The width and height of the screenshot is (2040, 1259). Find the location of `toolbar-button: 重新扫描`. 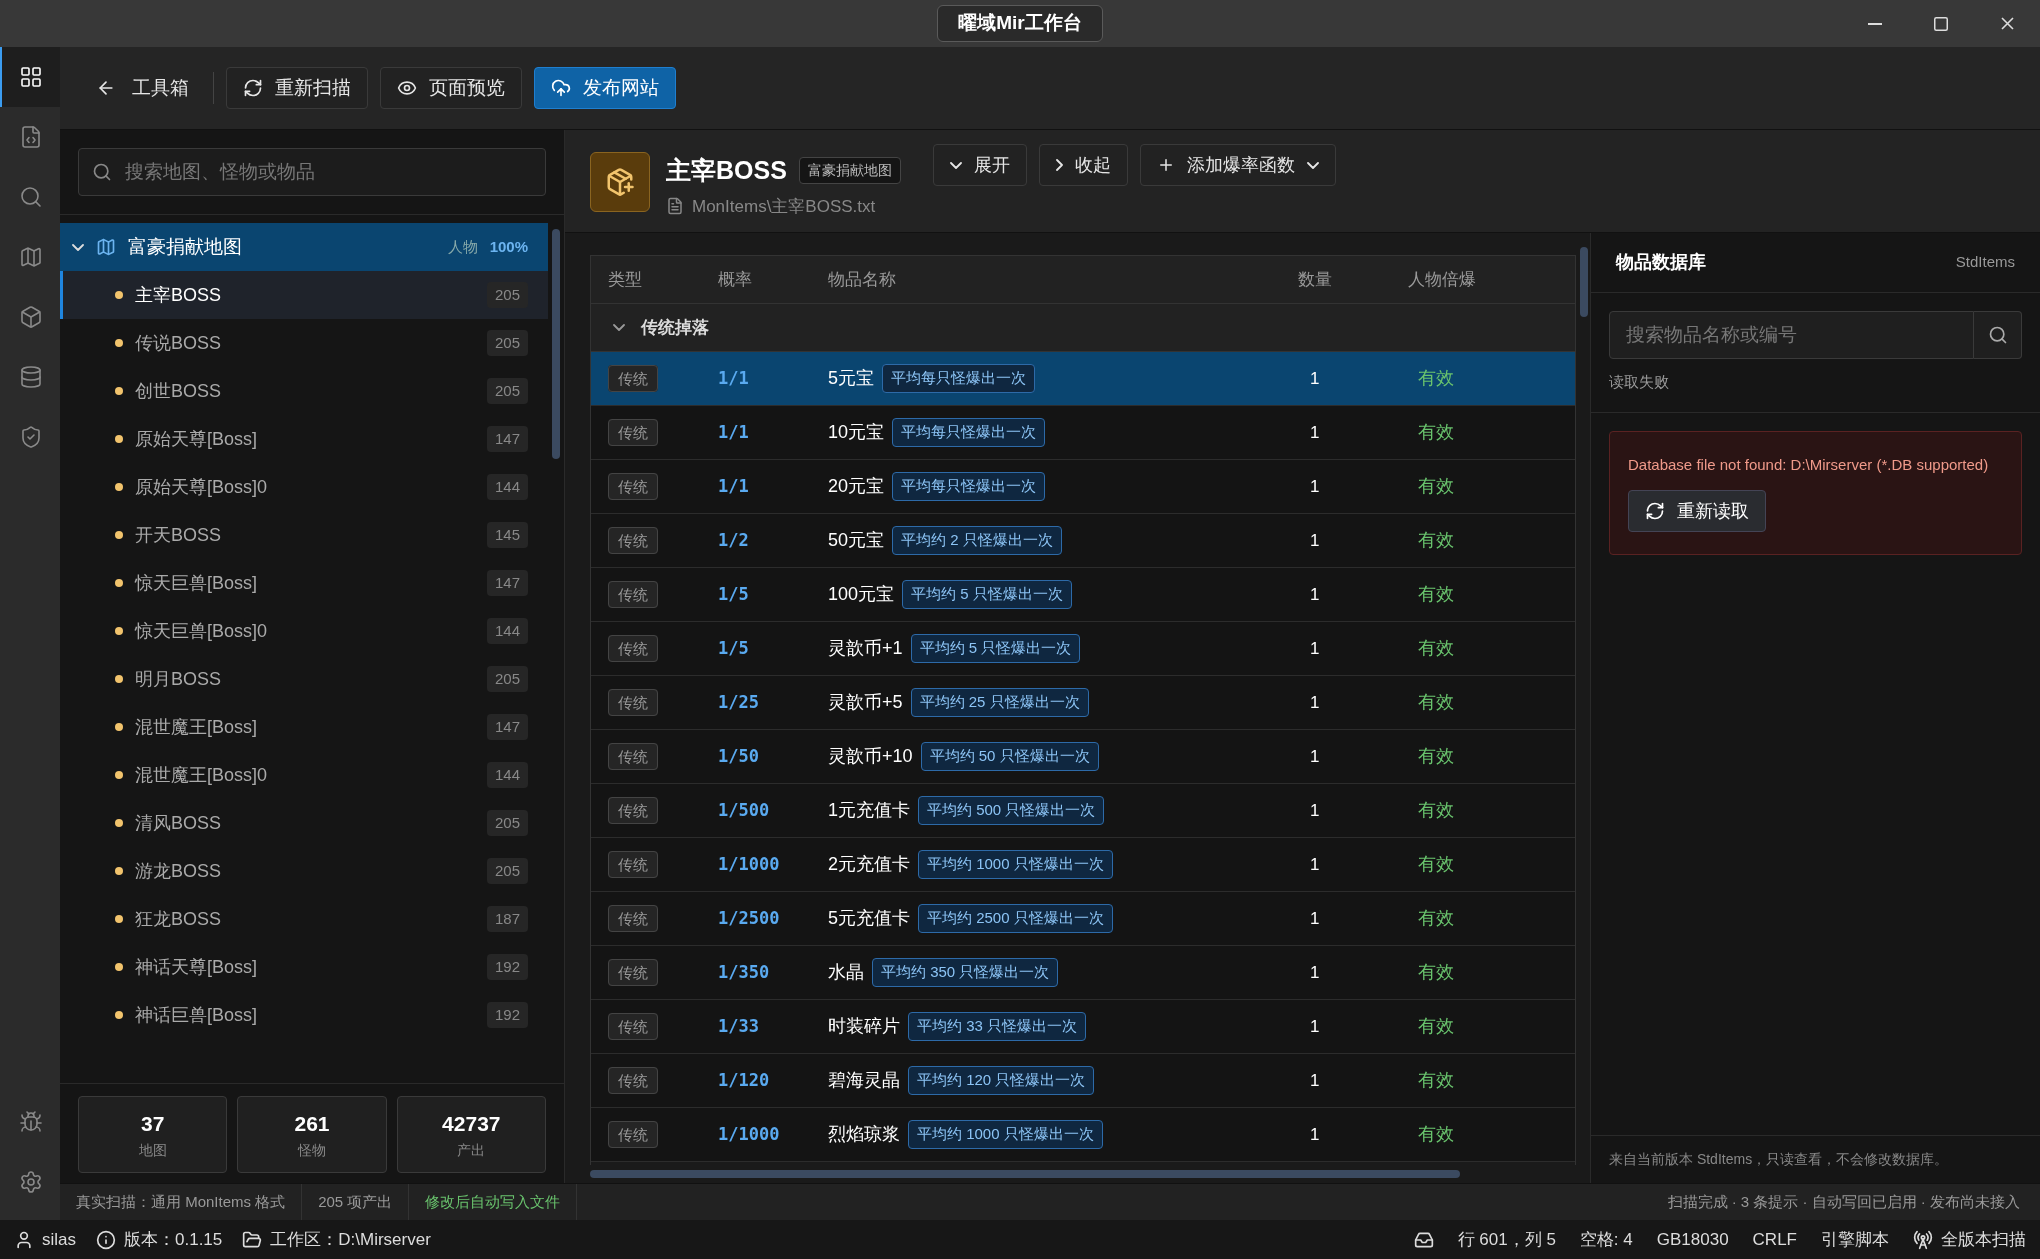

toolbar-button: 重新扫描 is located at coordinates (297, 88).